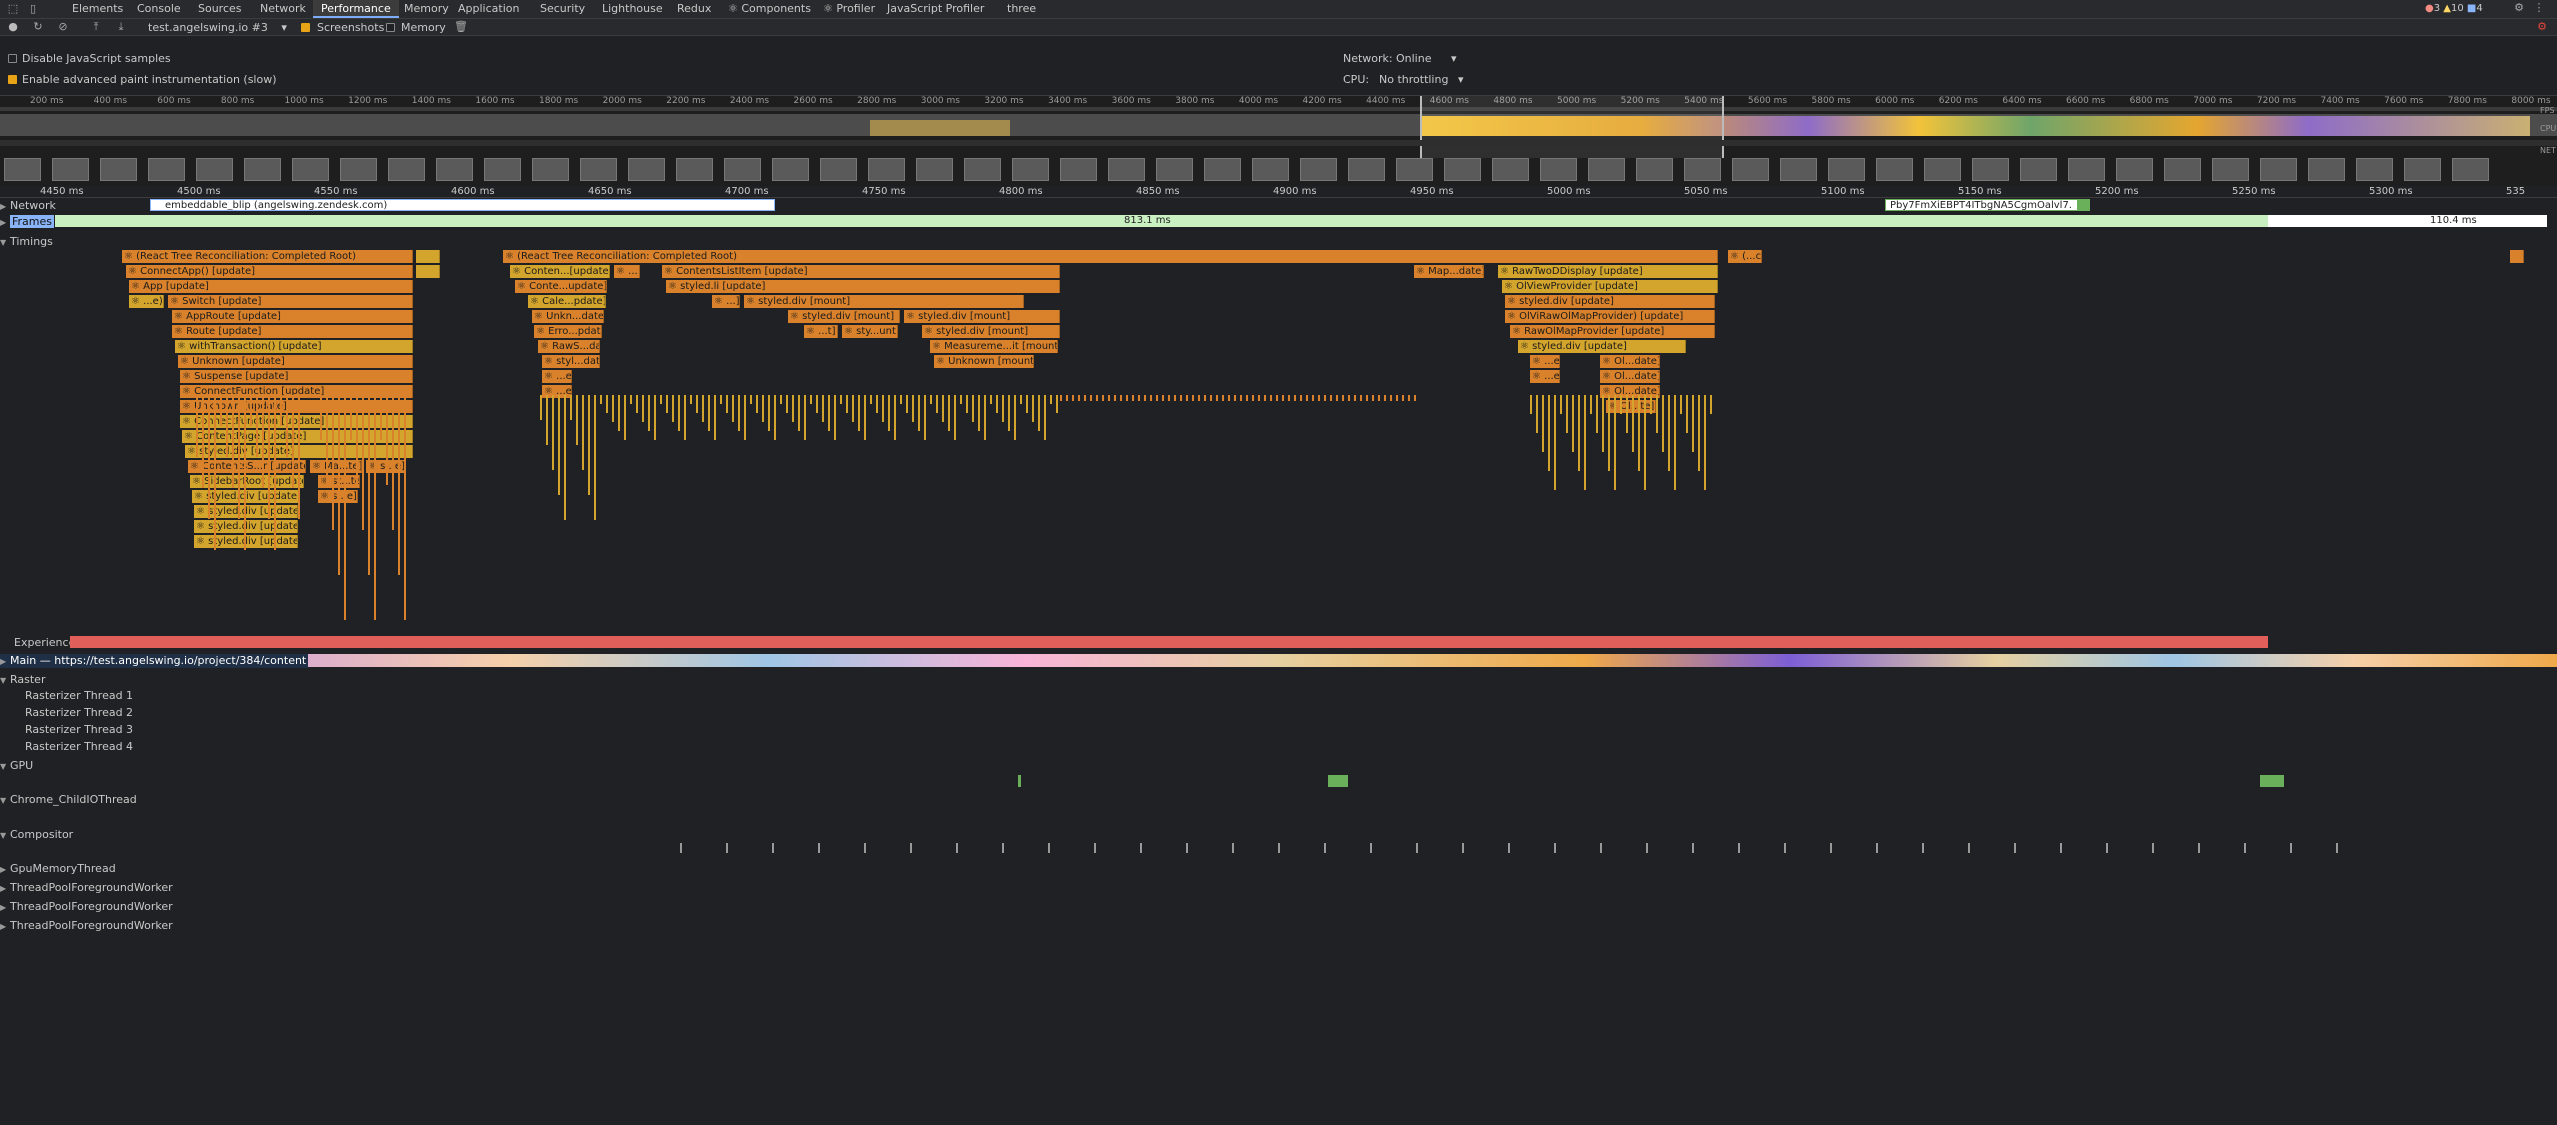 The image size is (2557, 1125). Describe the element at coordinates (2539, 8) in the screenshot. I see `more-options-icon: ⋮` at that location.